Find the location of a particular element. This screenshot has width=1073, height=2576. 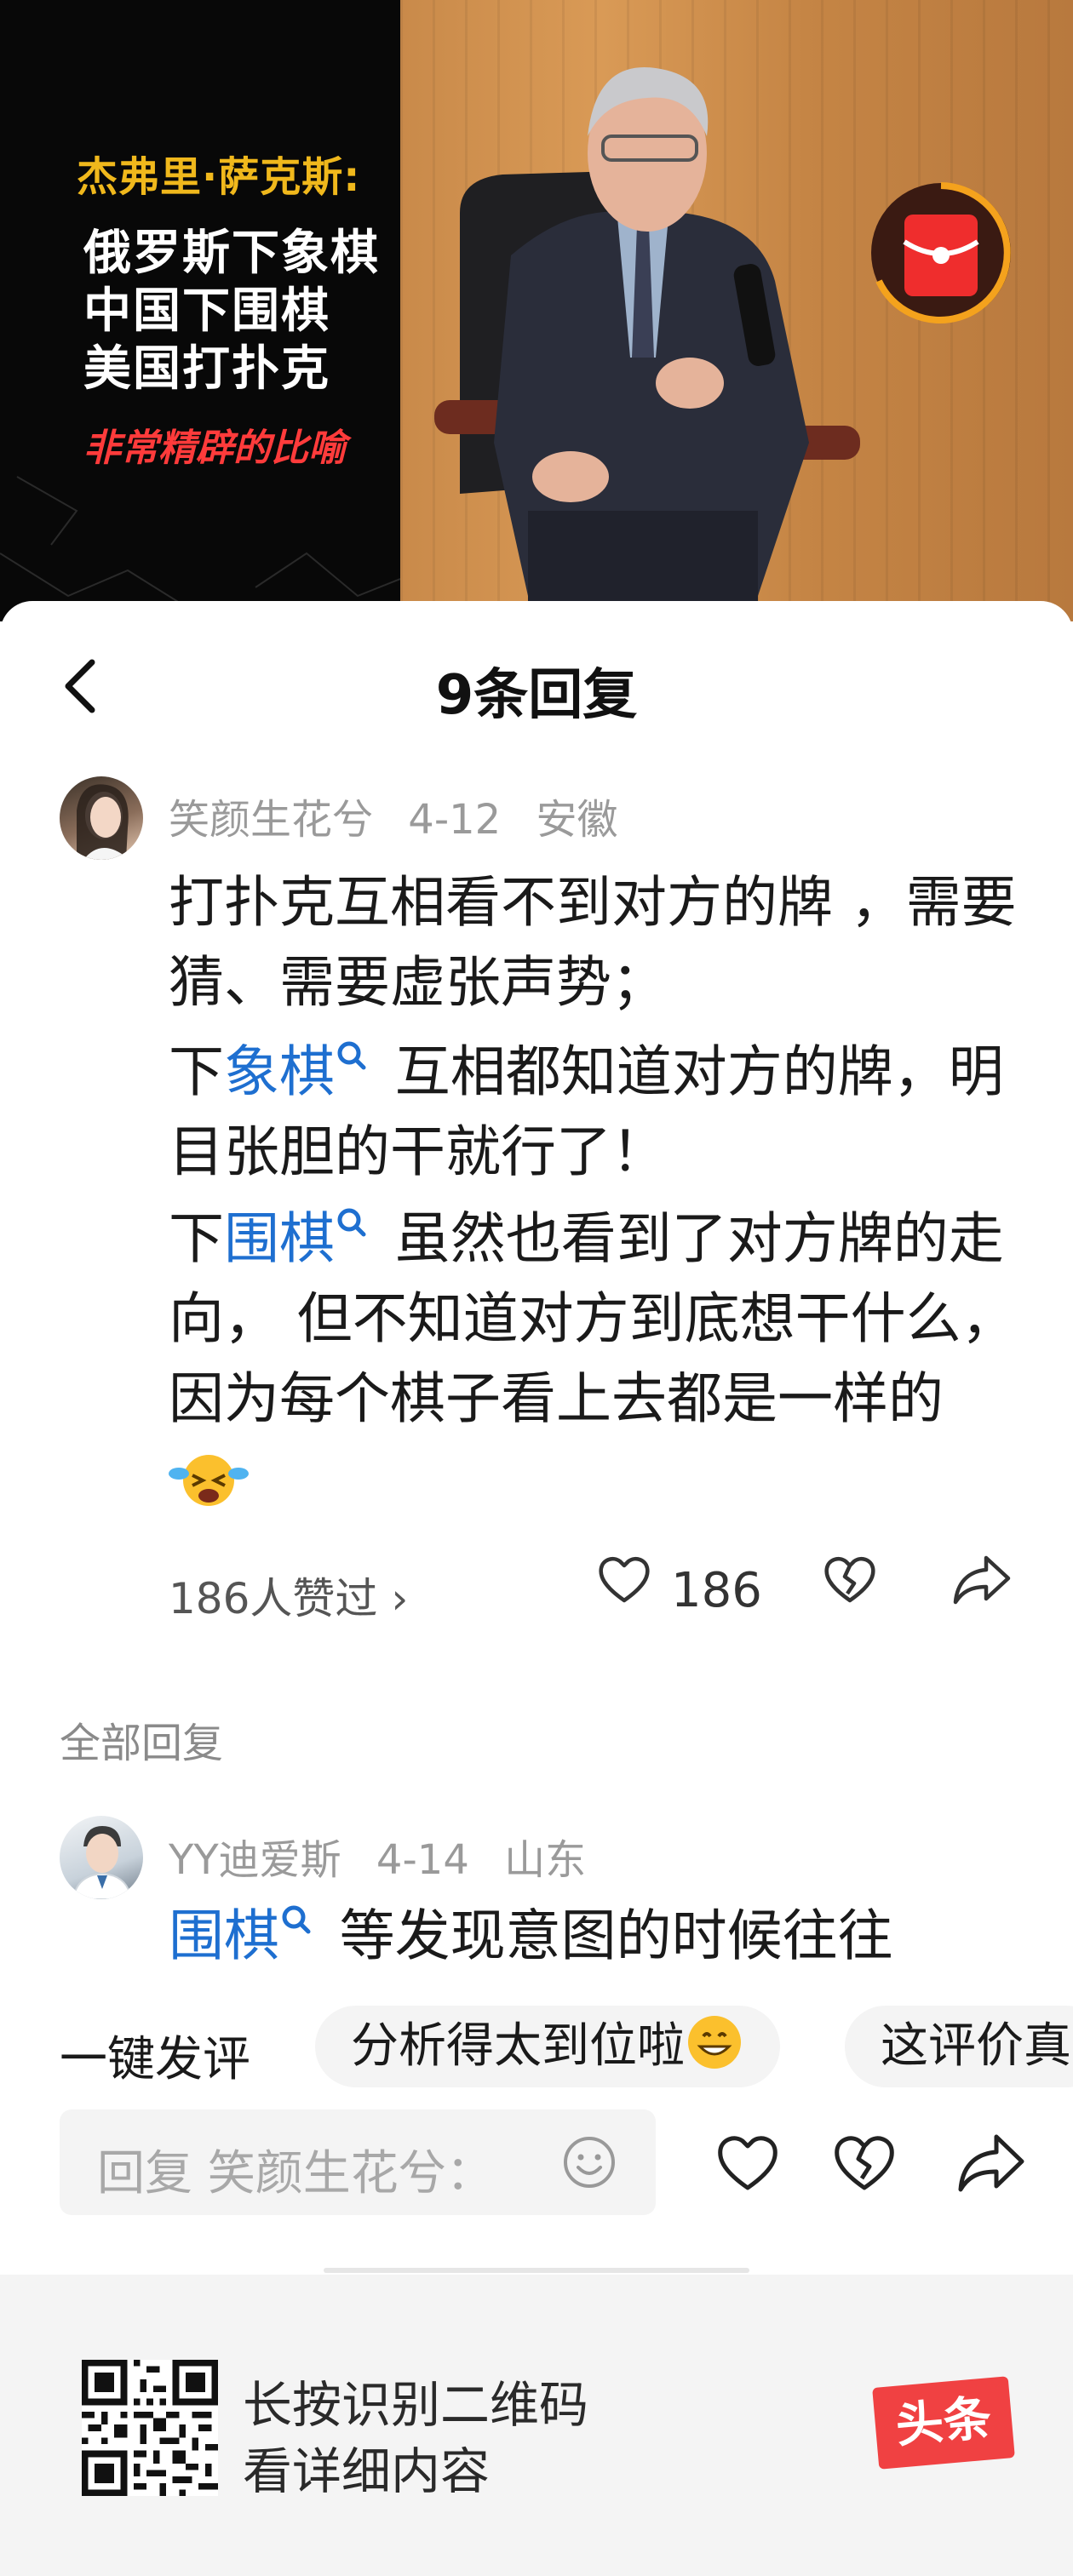

comment-paragraph-2: 下象棋 互相都知道对方的牌，明目张胆的干就行了！ is located at coordinates (594, 1113).